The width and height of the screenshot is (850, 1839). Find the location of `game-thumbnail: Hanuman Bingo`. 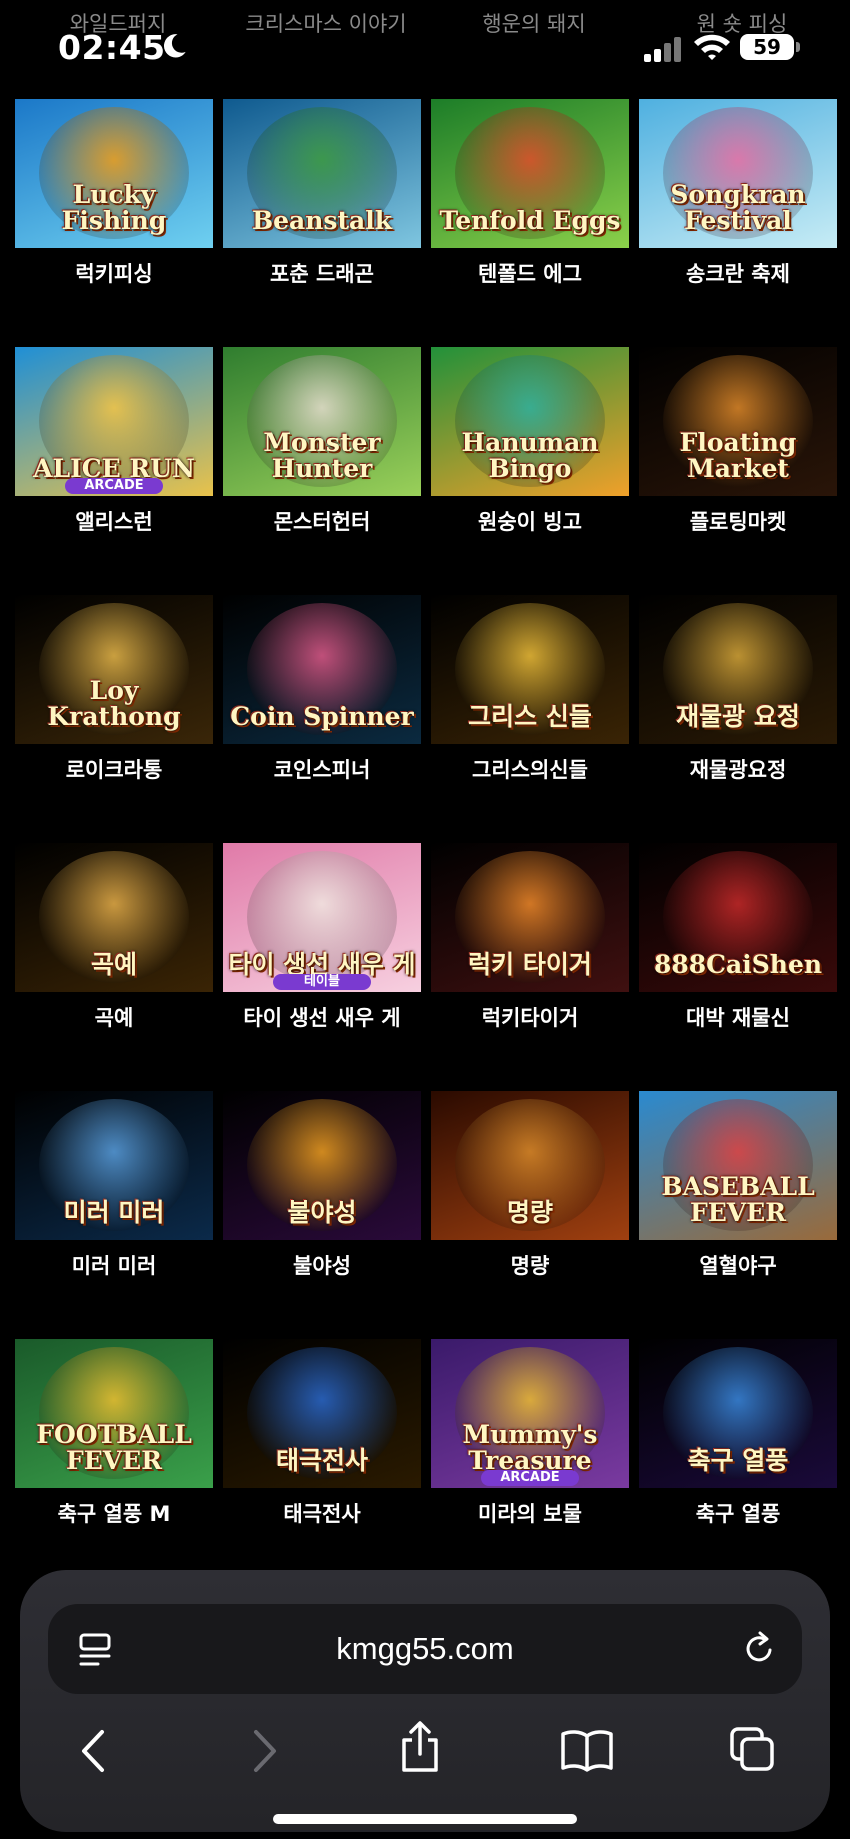

game-thumbnail: Hanuman Bingo is located at coordinates (530, 421).